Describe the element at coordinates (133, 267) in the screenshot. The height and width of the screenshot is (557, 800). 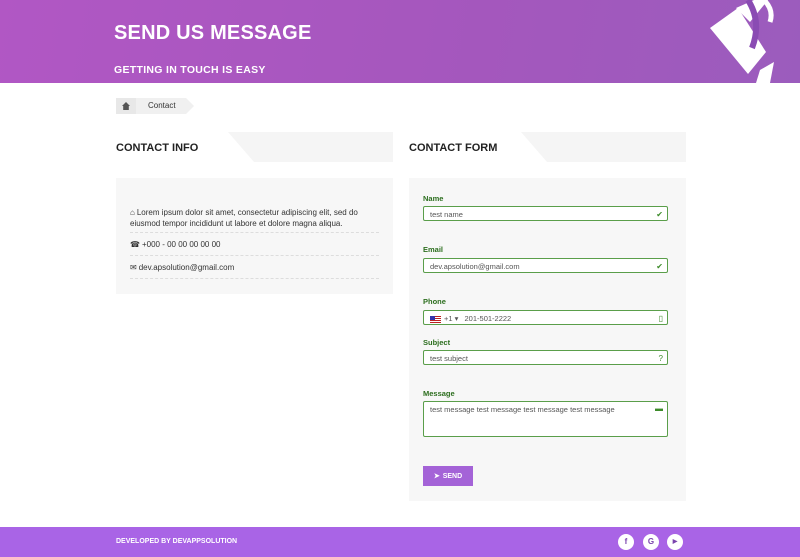
I see `envelope-icon: ✉` at that location.